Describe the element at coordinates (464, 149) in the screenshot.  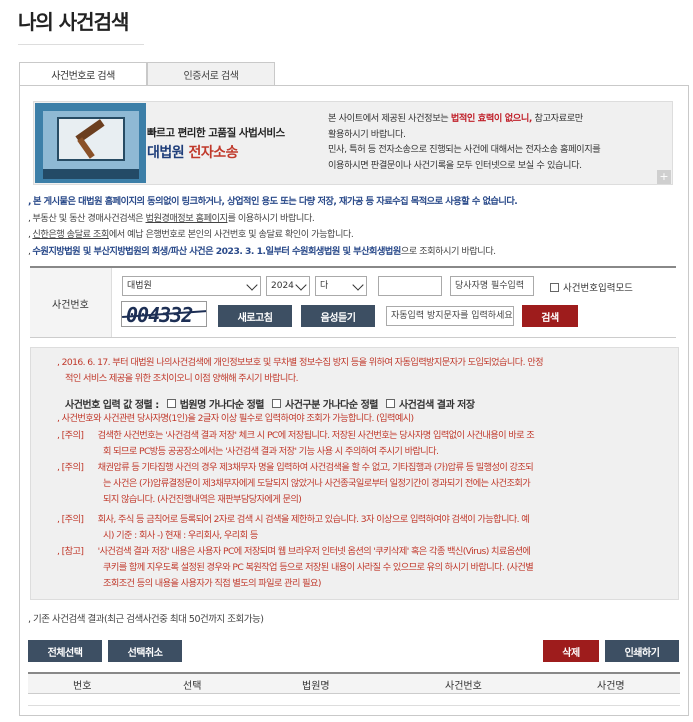
I see `banner-text-3: 민사, 특허 등 전자소송으로 진행되는 사건에 대해서는 전자소송 홈페이지를` at that location.